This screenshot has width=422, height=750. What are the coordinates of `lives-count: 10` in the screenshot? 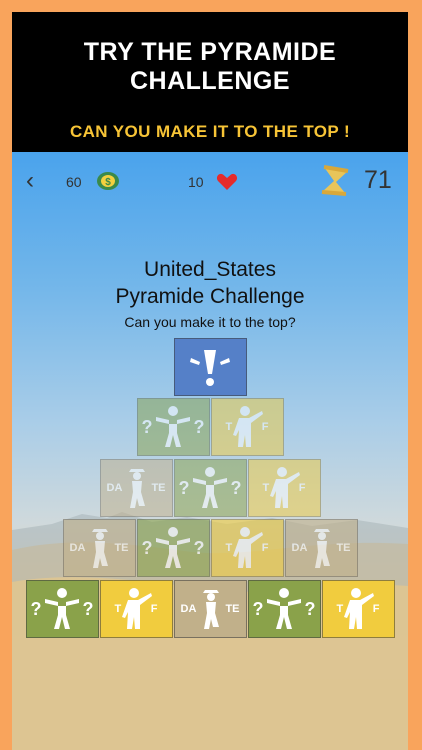 It's located at (196, 182).